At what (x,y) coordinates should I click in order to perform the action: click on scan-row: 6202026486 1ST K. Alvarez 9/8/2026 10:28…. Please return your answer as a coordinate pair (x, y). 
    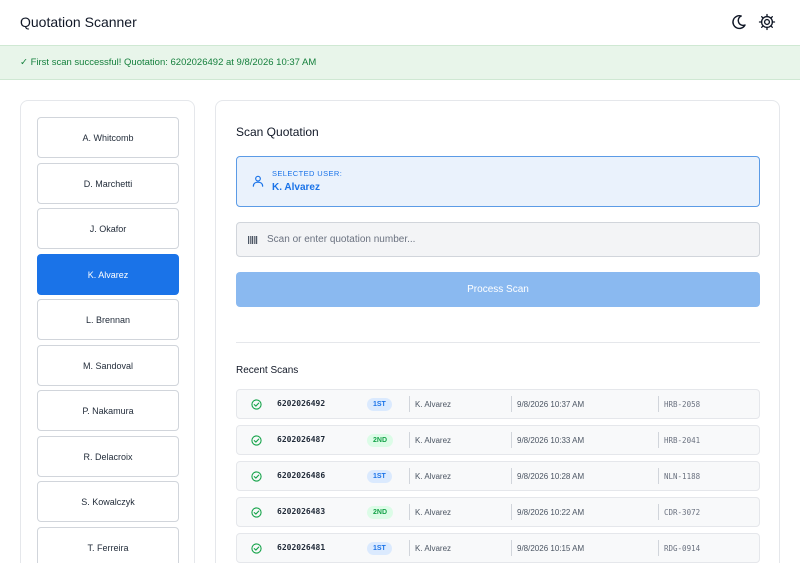
    Looking at the image, I should click on (498, 476).